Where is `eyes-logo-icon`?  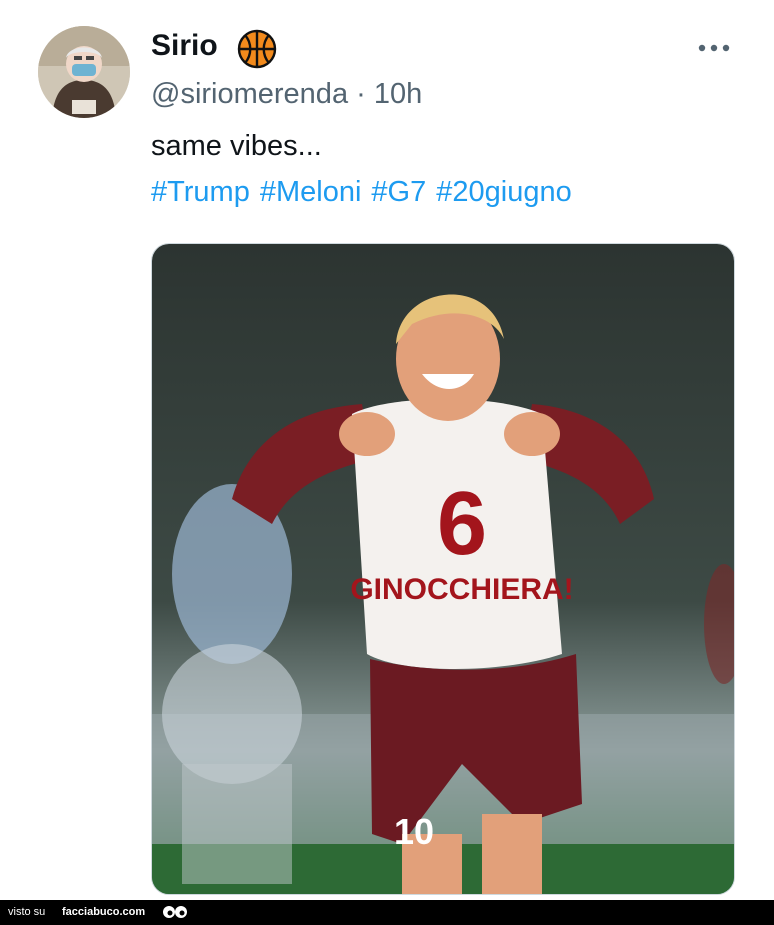 eyes-logo-icon is located at coordinates (175, 912).